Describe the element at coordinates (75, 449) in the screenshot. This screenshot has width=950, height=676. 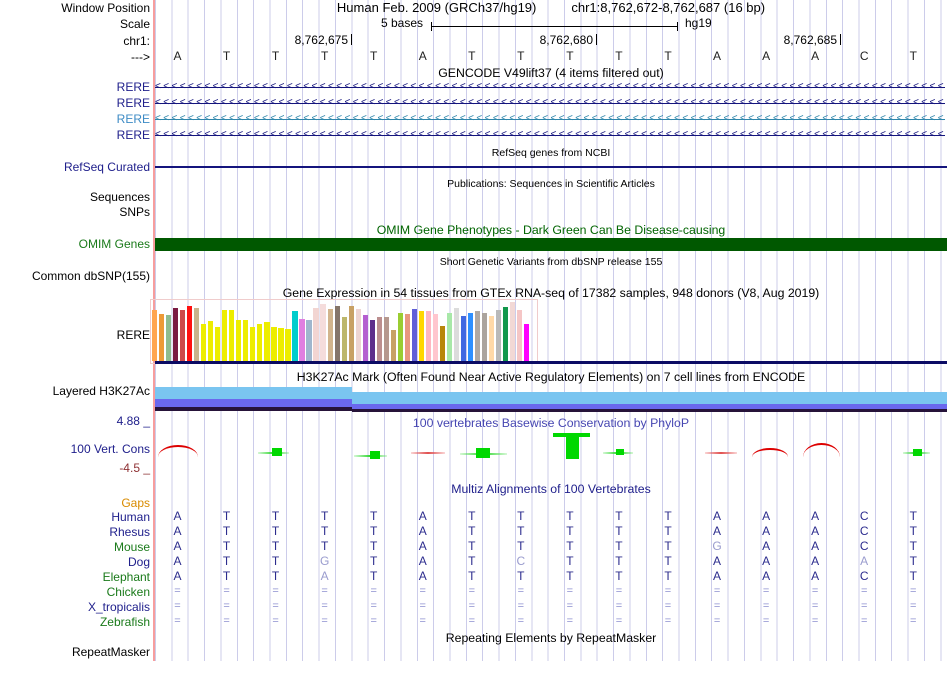
I see `track-label-100-vert-cons: 100 Vert. Cons` at that location.